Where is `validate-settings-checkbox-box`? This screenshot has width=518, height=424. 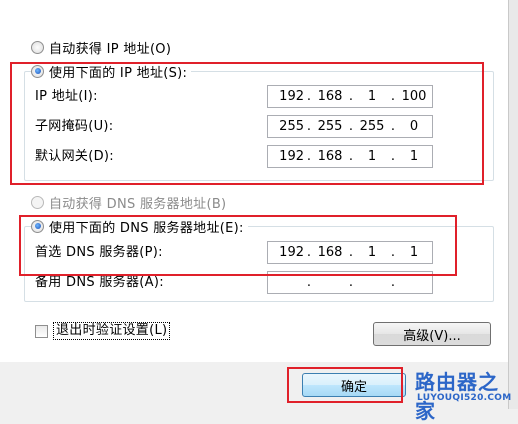 validate-settings-checkbox-box is located at coordinates (41, 331).